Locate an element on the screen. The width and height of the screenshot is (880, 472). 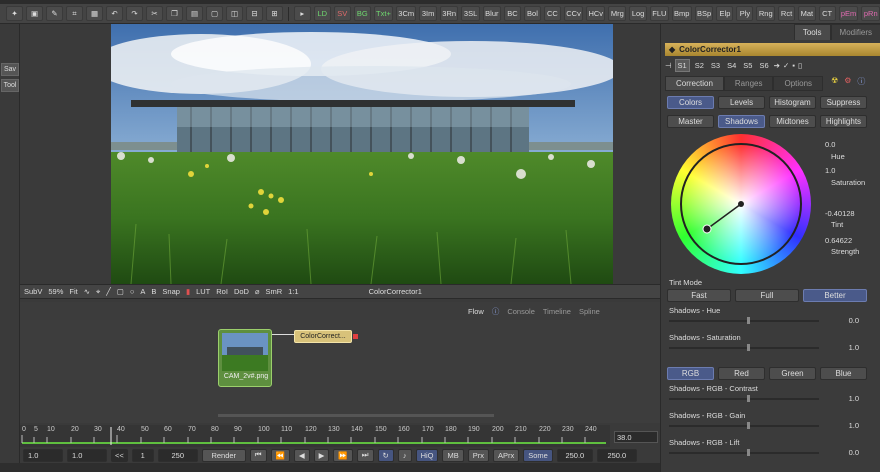
slot-s5: S5 is located at coordinates (747, 65).